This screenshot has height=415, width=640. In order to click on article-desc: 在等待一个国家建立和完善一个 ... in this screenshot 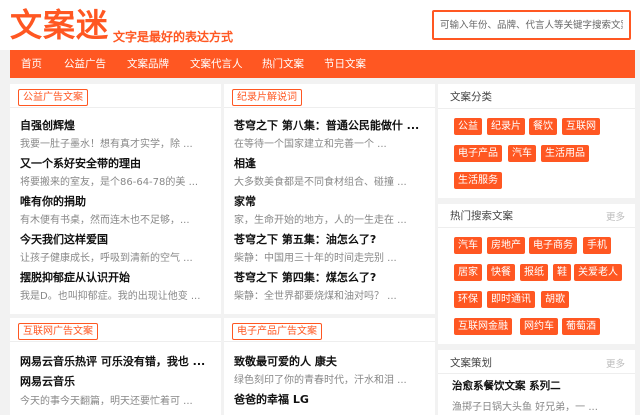, I will do `click(310, 144)`.